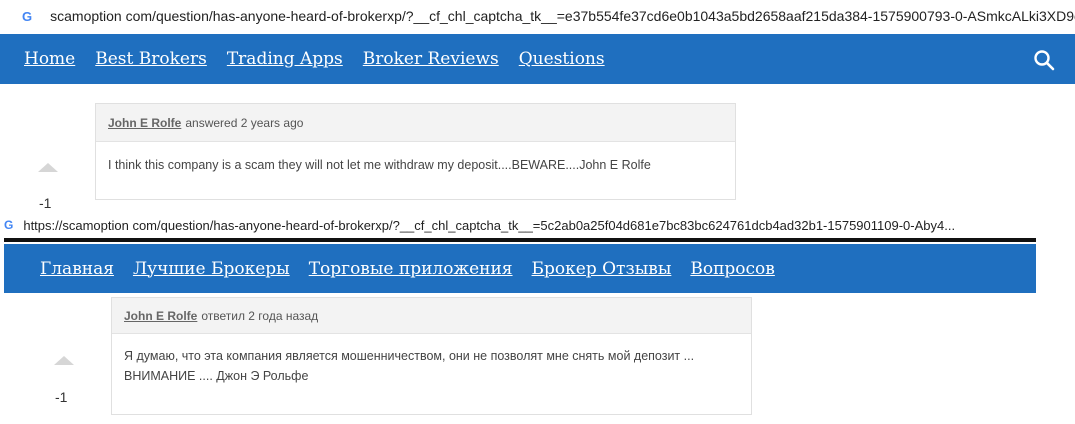 The height and width of the screenshot is (424, 1075). Describe the element at coordinates (431, 59) in the screenshot. I see `nav-broker-reviews-link: Broker Reviews` at that location.